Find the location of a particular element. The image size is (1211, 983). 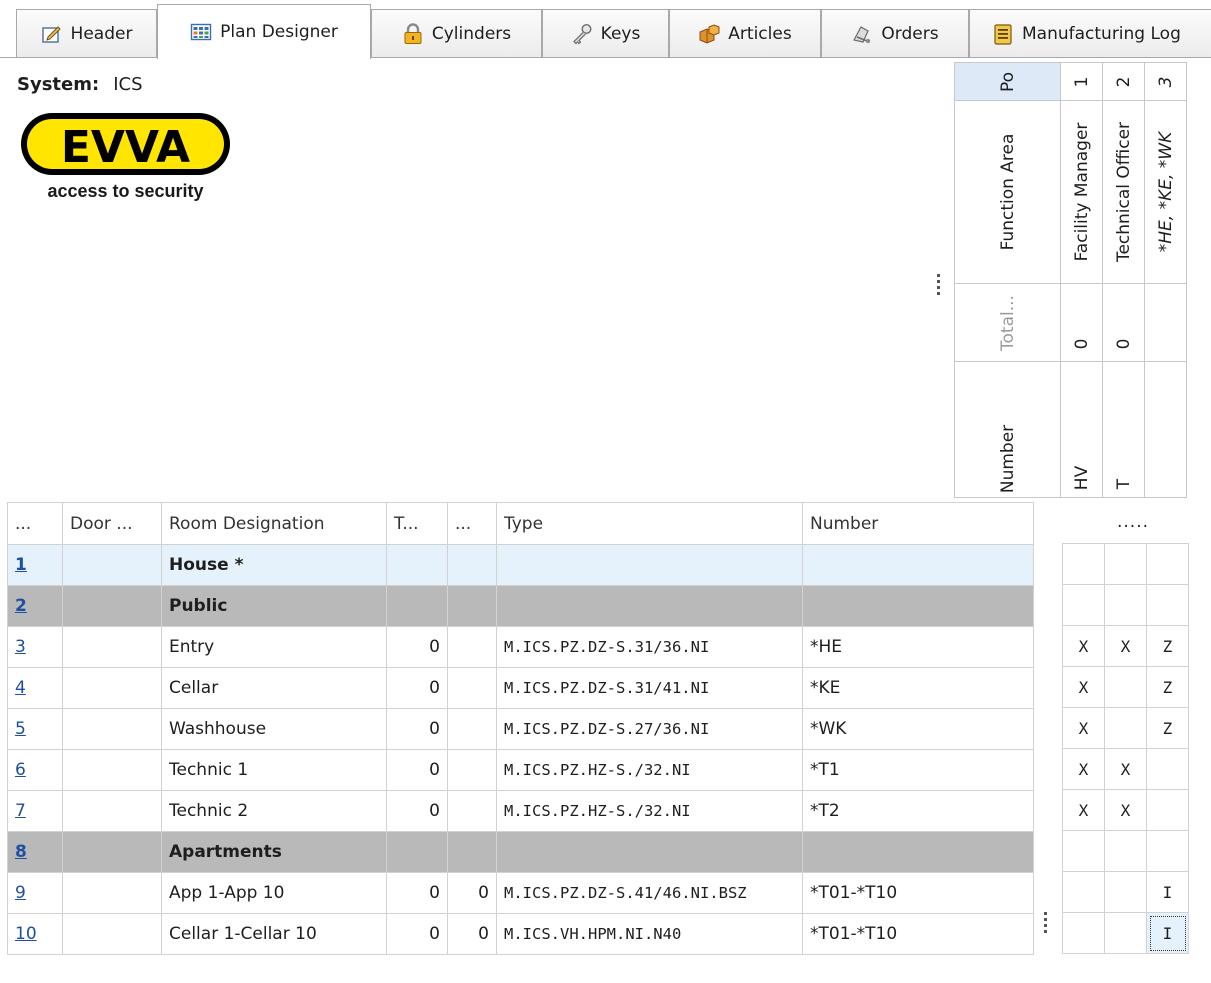

table-row: 4 Cellar 0 M.ICS.PZ.DZ-S.31/41.NI *KE is located at coordinates (520, 688).